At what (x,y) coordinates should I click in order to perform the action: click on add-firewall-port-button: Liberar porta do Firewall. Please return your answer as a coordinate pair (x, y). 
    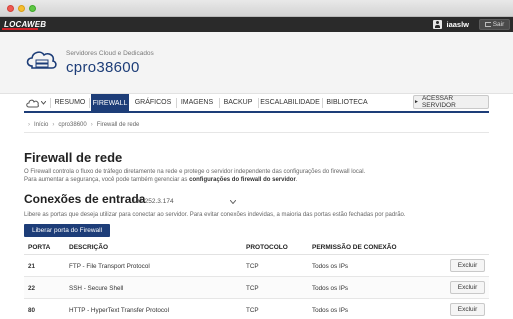
    Looking at the image, I should click on (67, 230).